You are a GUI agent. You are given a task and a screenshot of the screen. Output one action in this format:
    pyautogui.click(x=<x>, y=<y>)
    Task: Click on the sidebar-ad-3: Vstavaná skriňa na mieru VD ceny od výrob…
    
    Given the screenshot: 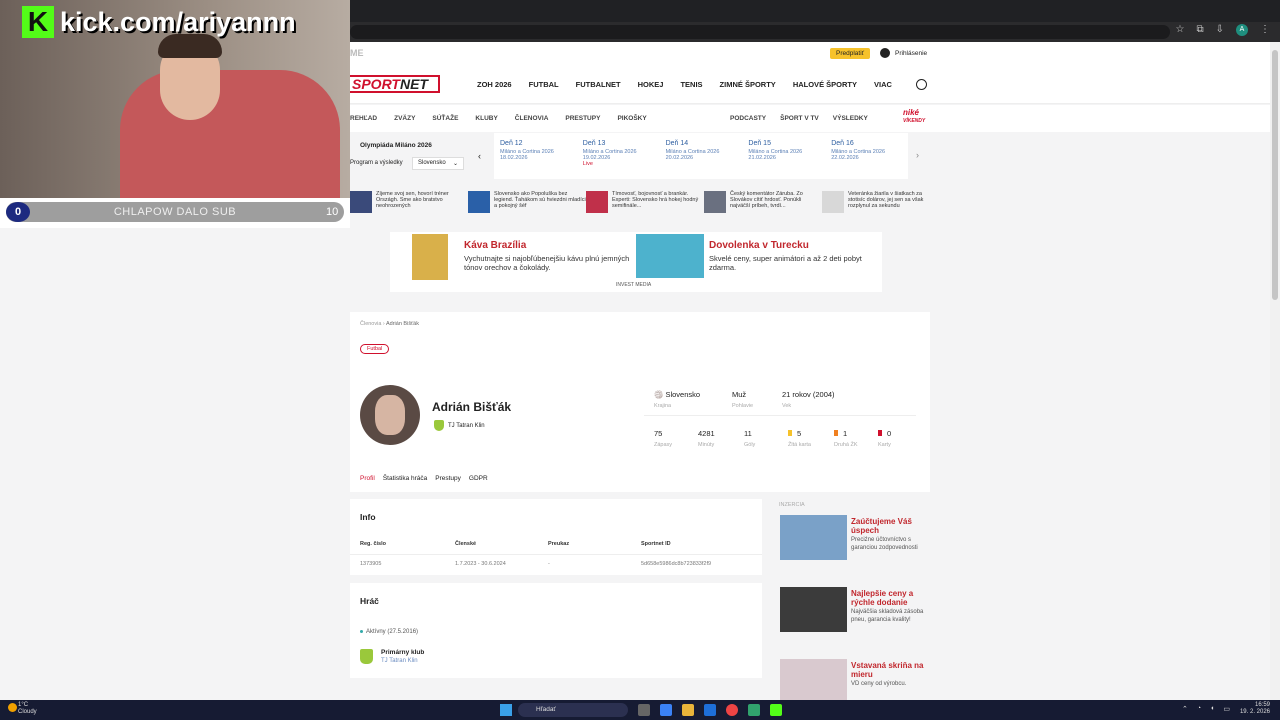 What is the action you would take?
    pyautogui.click(x=854, y=677)
    